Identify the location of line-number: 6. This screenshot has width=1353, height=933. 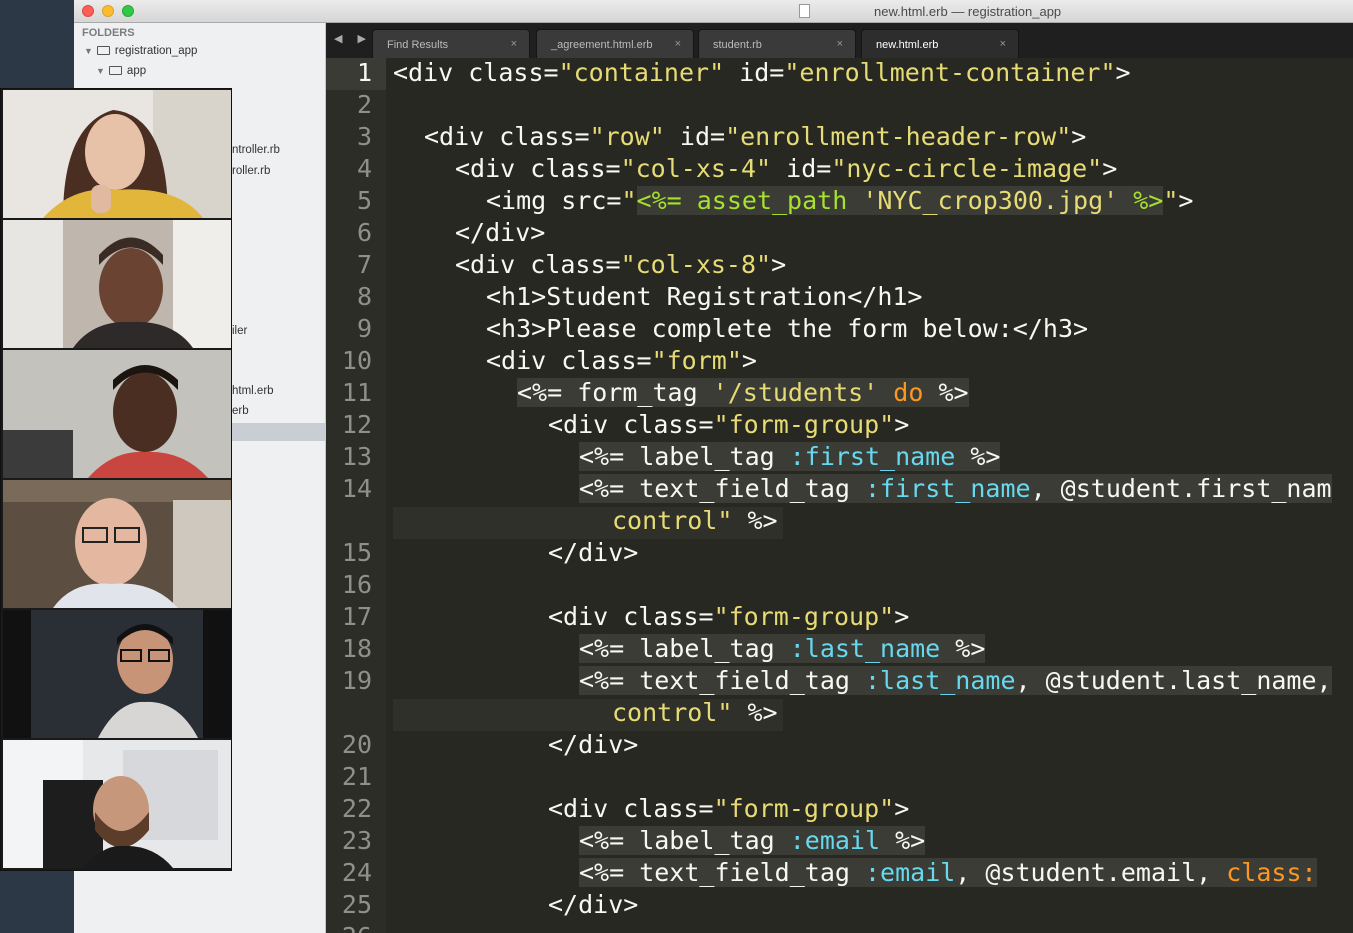
(364, 232).